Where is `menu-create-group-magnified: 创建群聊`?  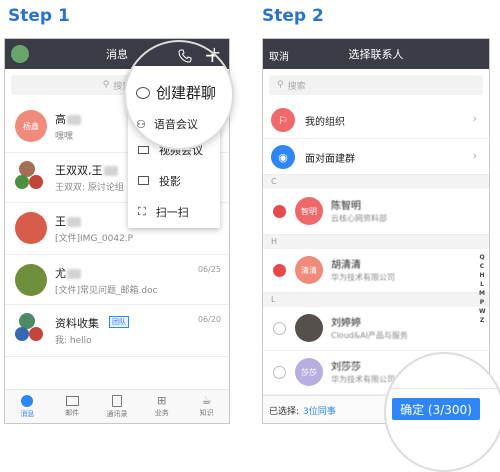 menu-create-group-magnified: 创建群聊 is located at coordinates (176, 92).